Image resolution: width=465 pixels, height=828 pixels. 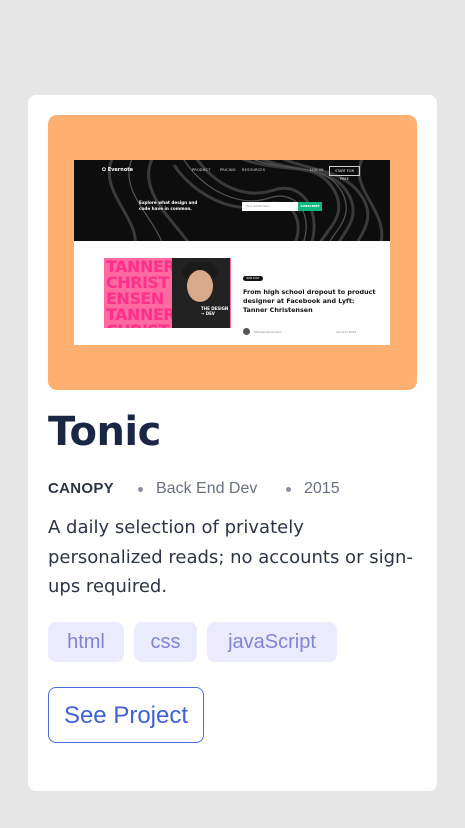 I want to click on project-company: CANOPY, so click(x=81, y=488).